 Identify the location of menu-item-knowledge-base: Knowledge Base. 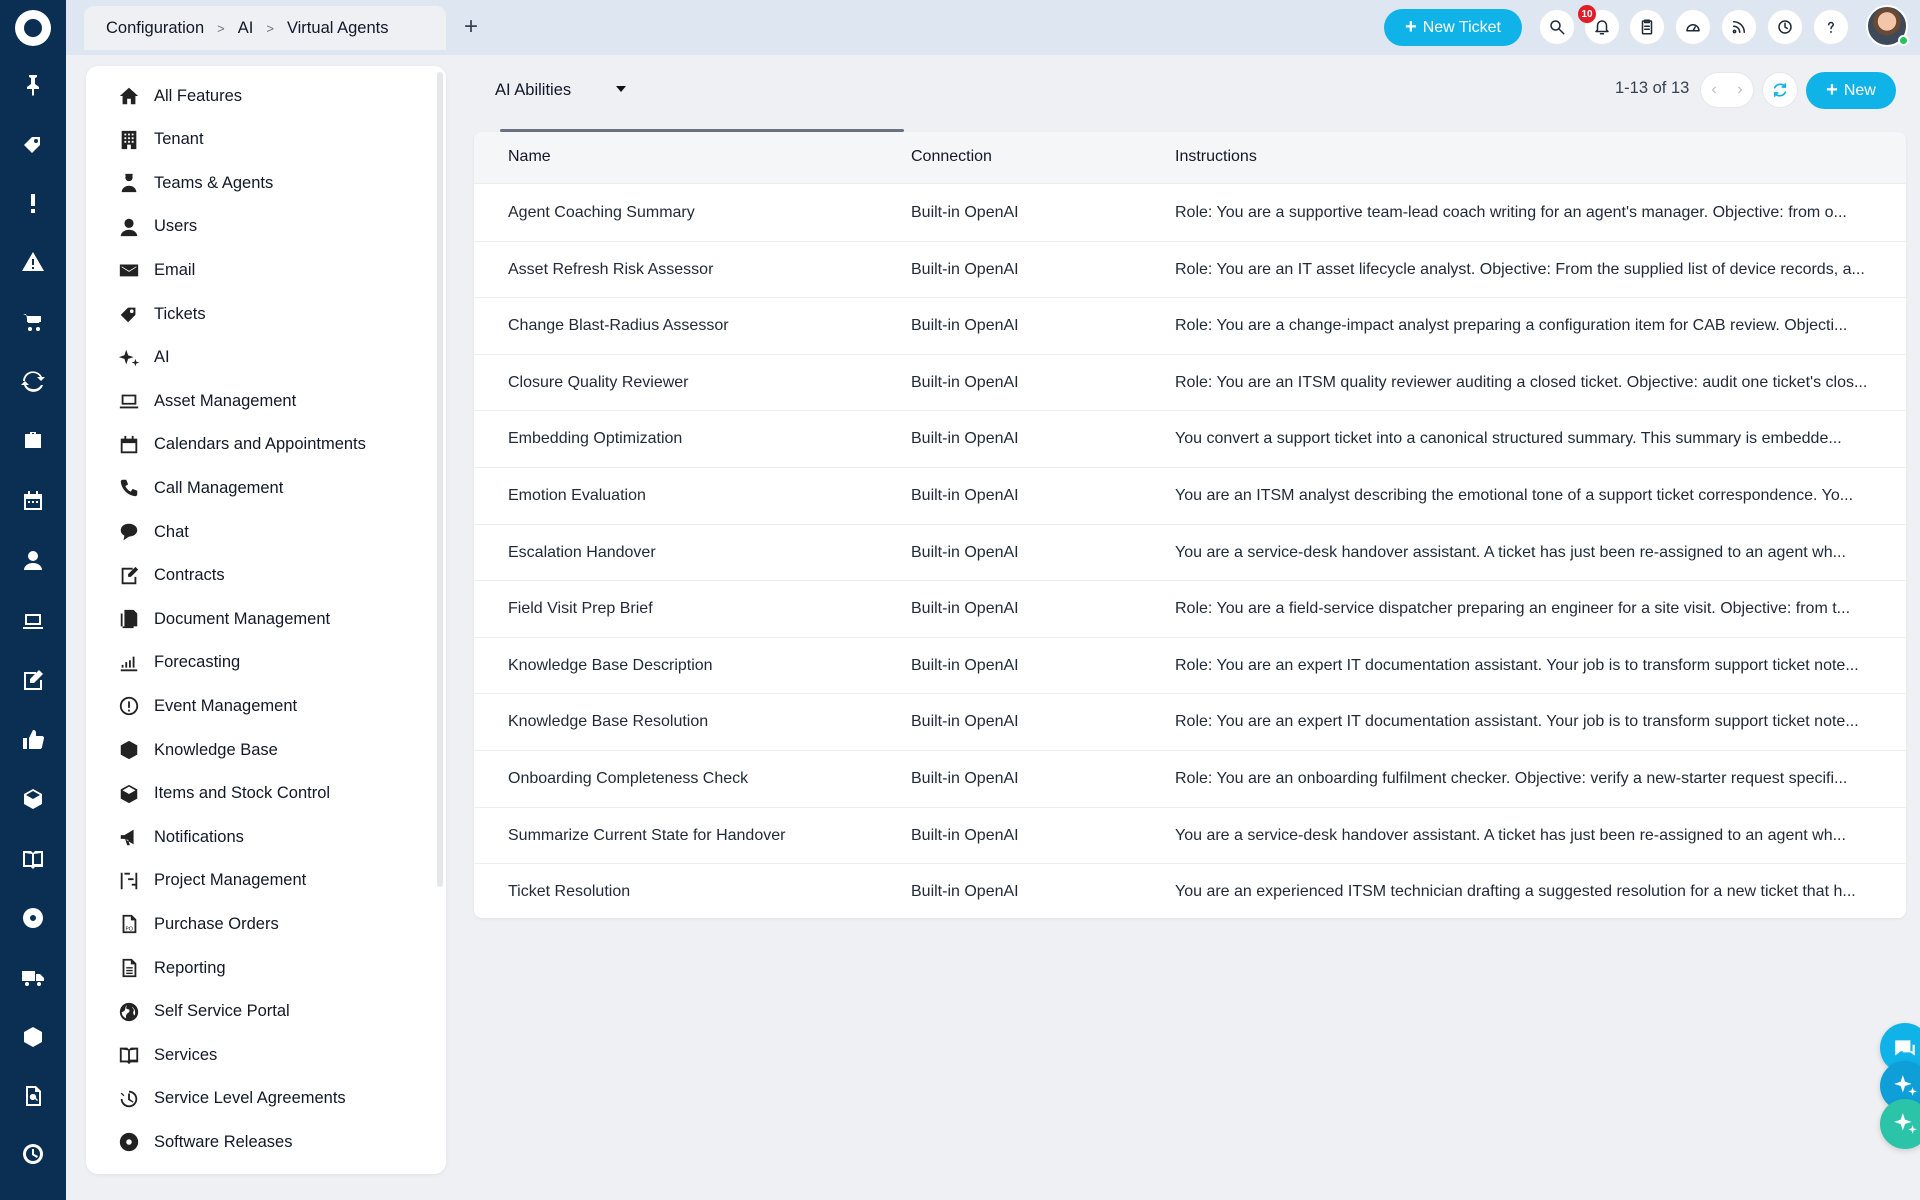
(276, 750).